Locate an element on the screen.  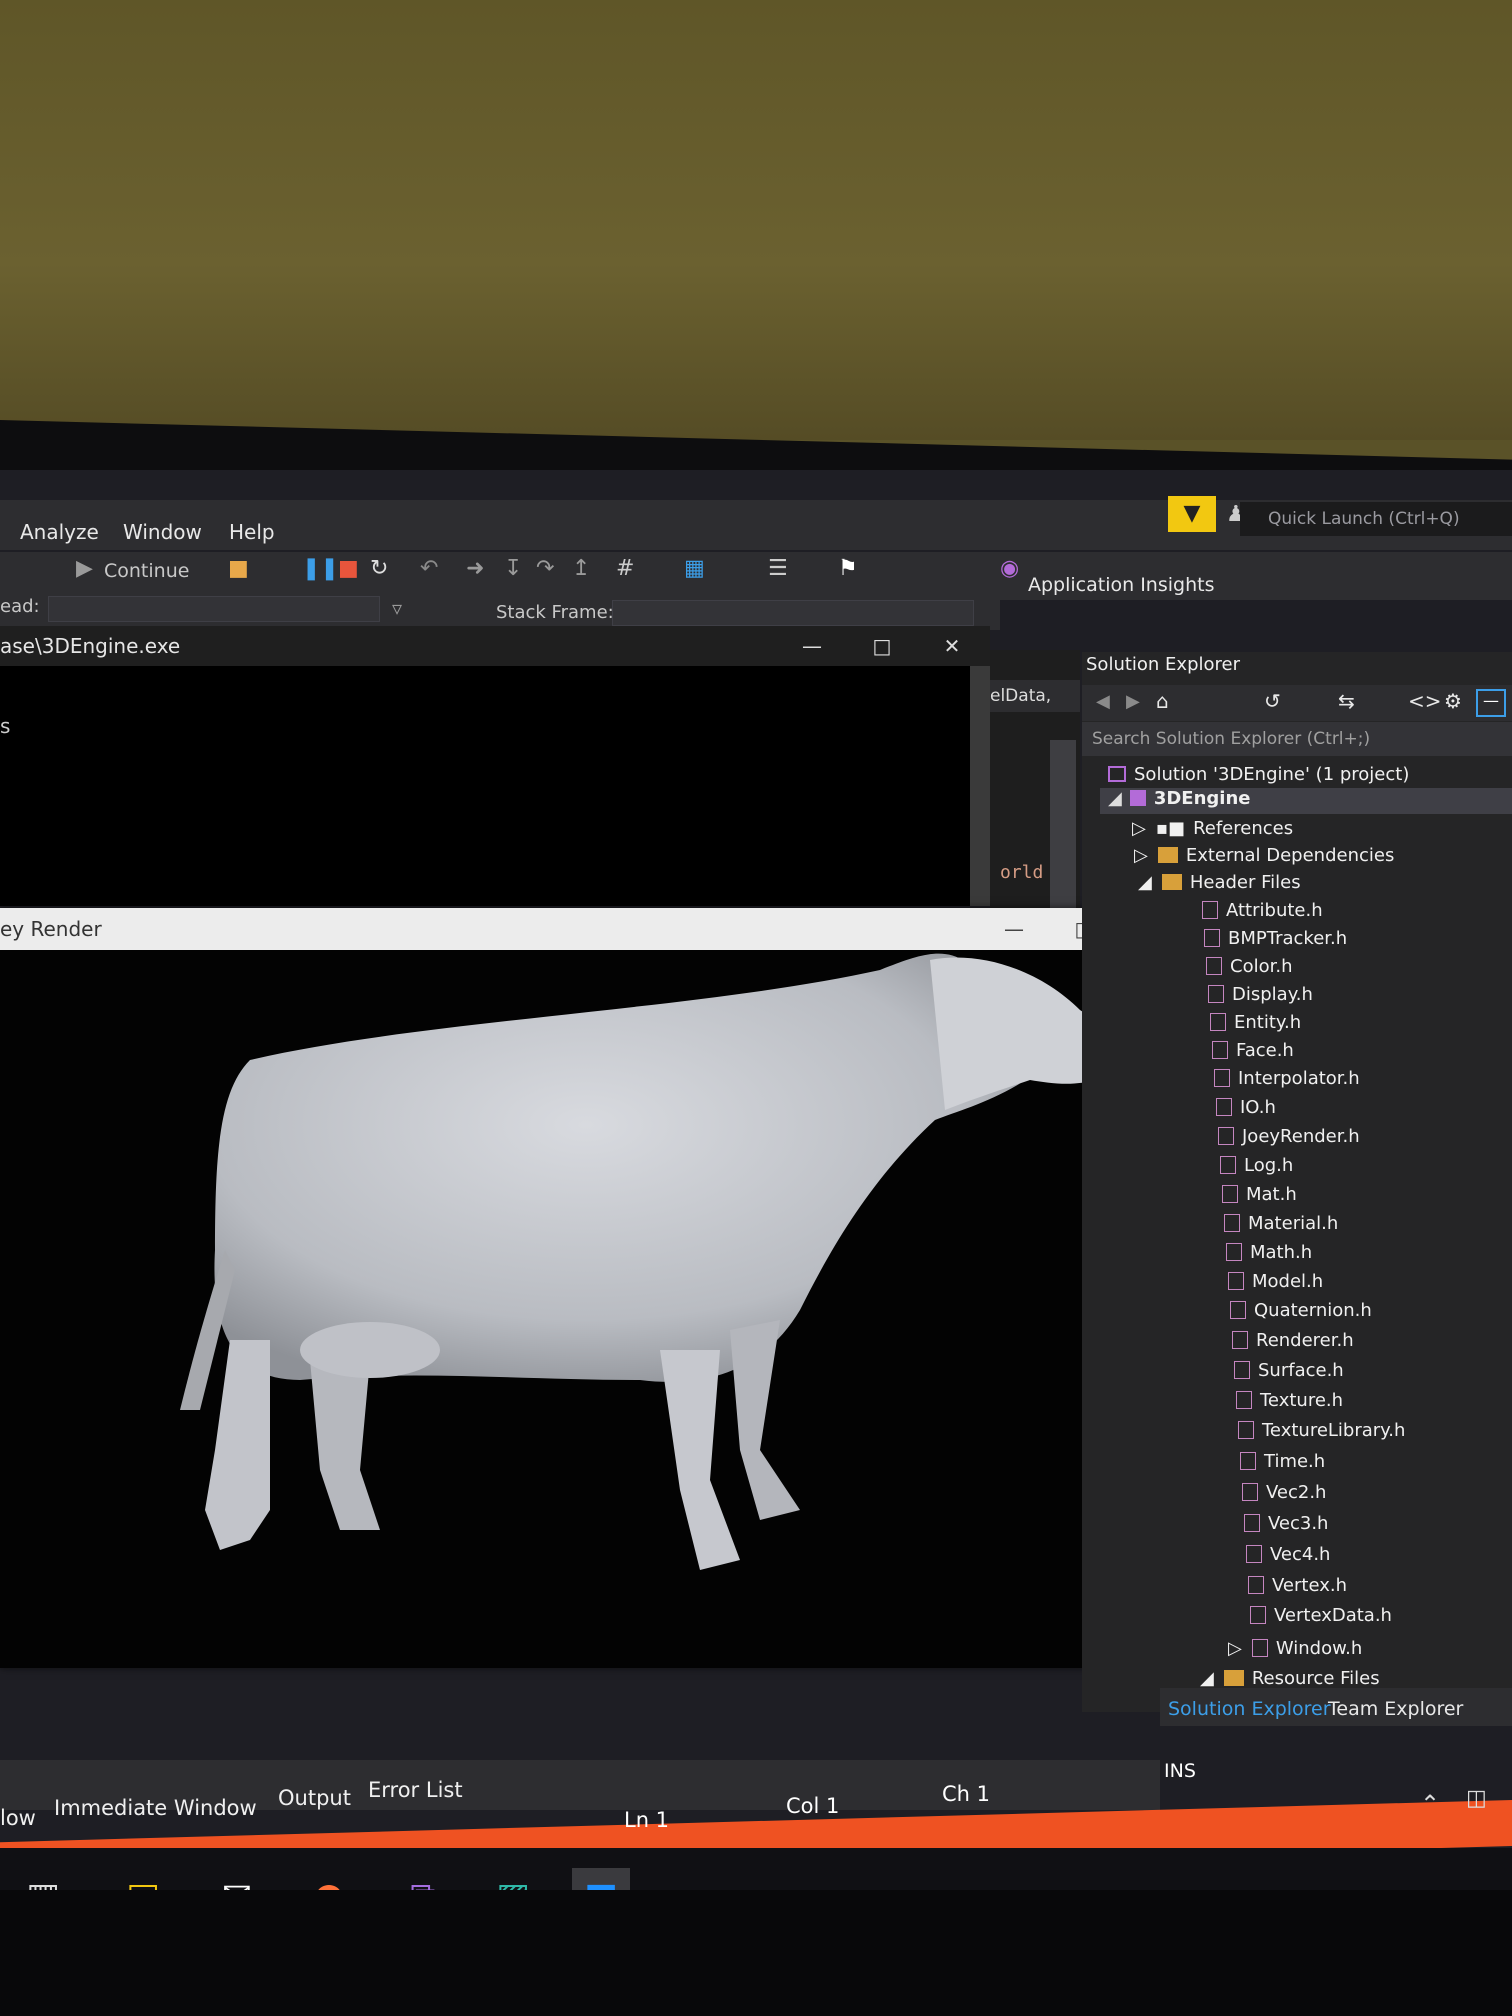
maximize-icon: □ is located at coordinates (882, 646).